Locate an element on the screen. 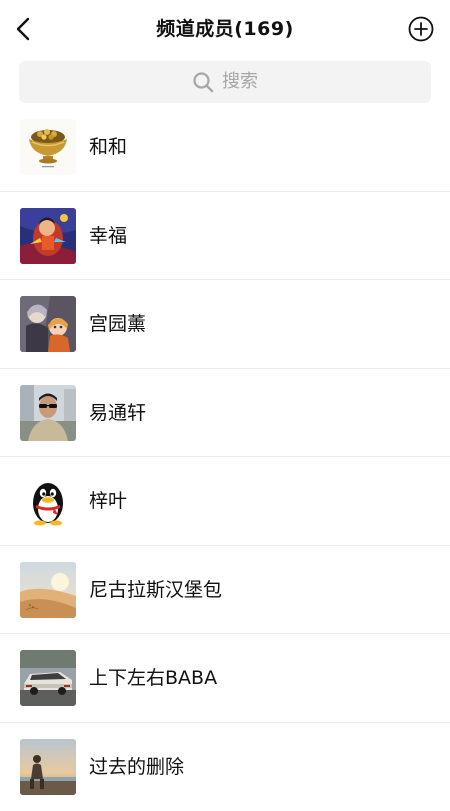  search-icon is located at coordinates (203, 82).